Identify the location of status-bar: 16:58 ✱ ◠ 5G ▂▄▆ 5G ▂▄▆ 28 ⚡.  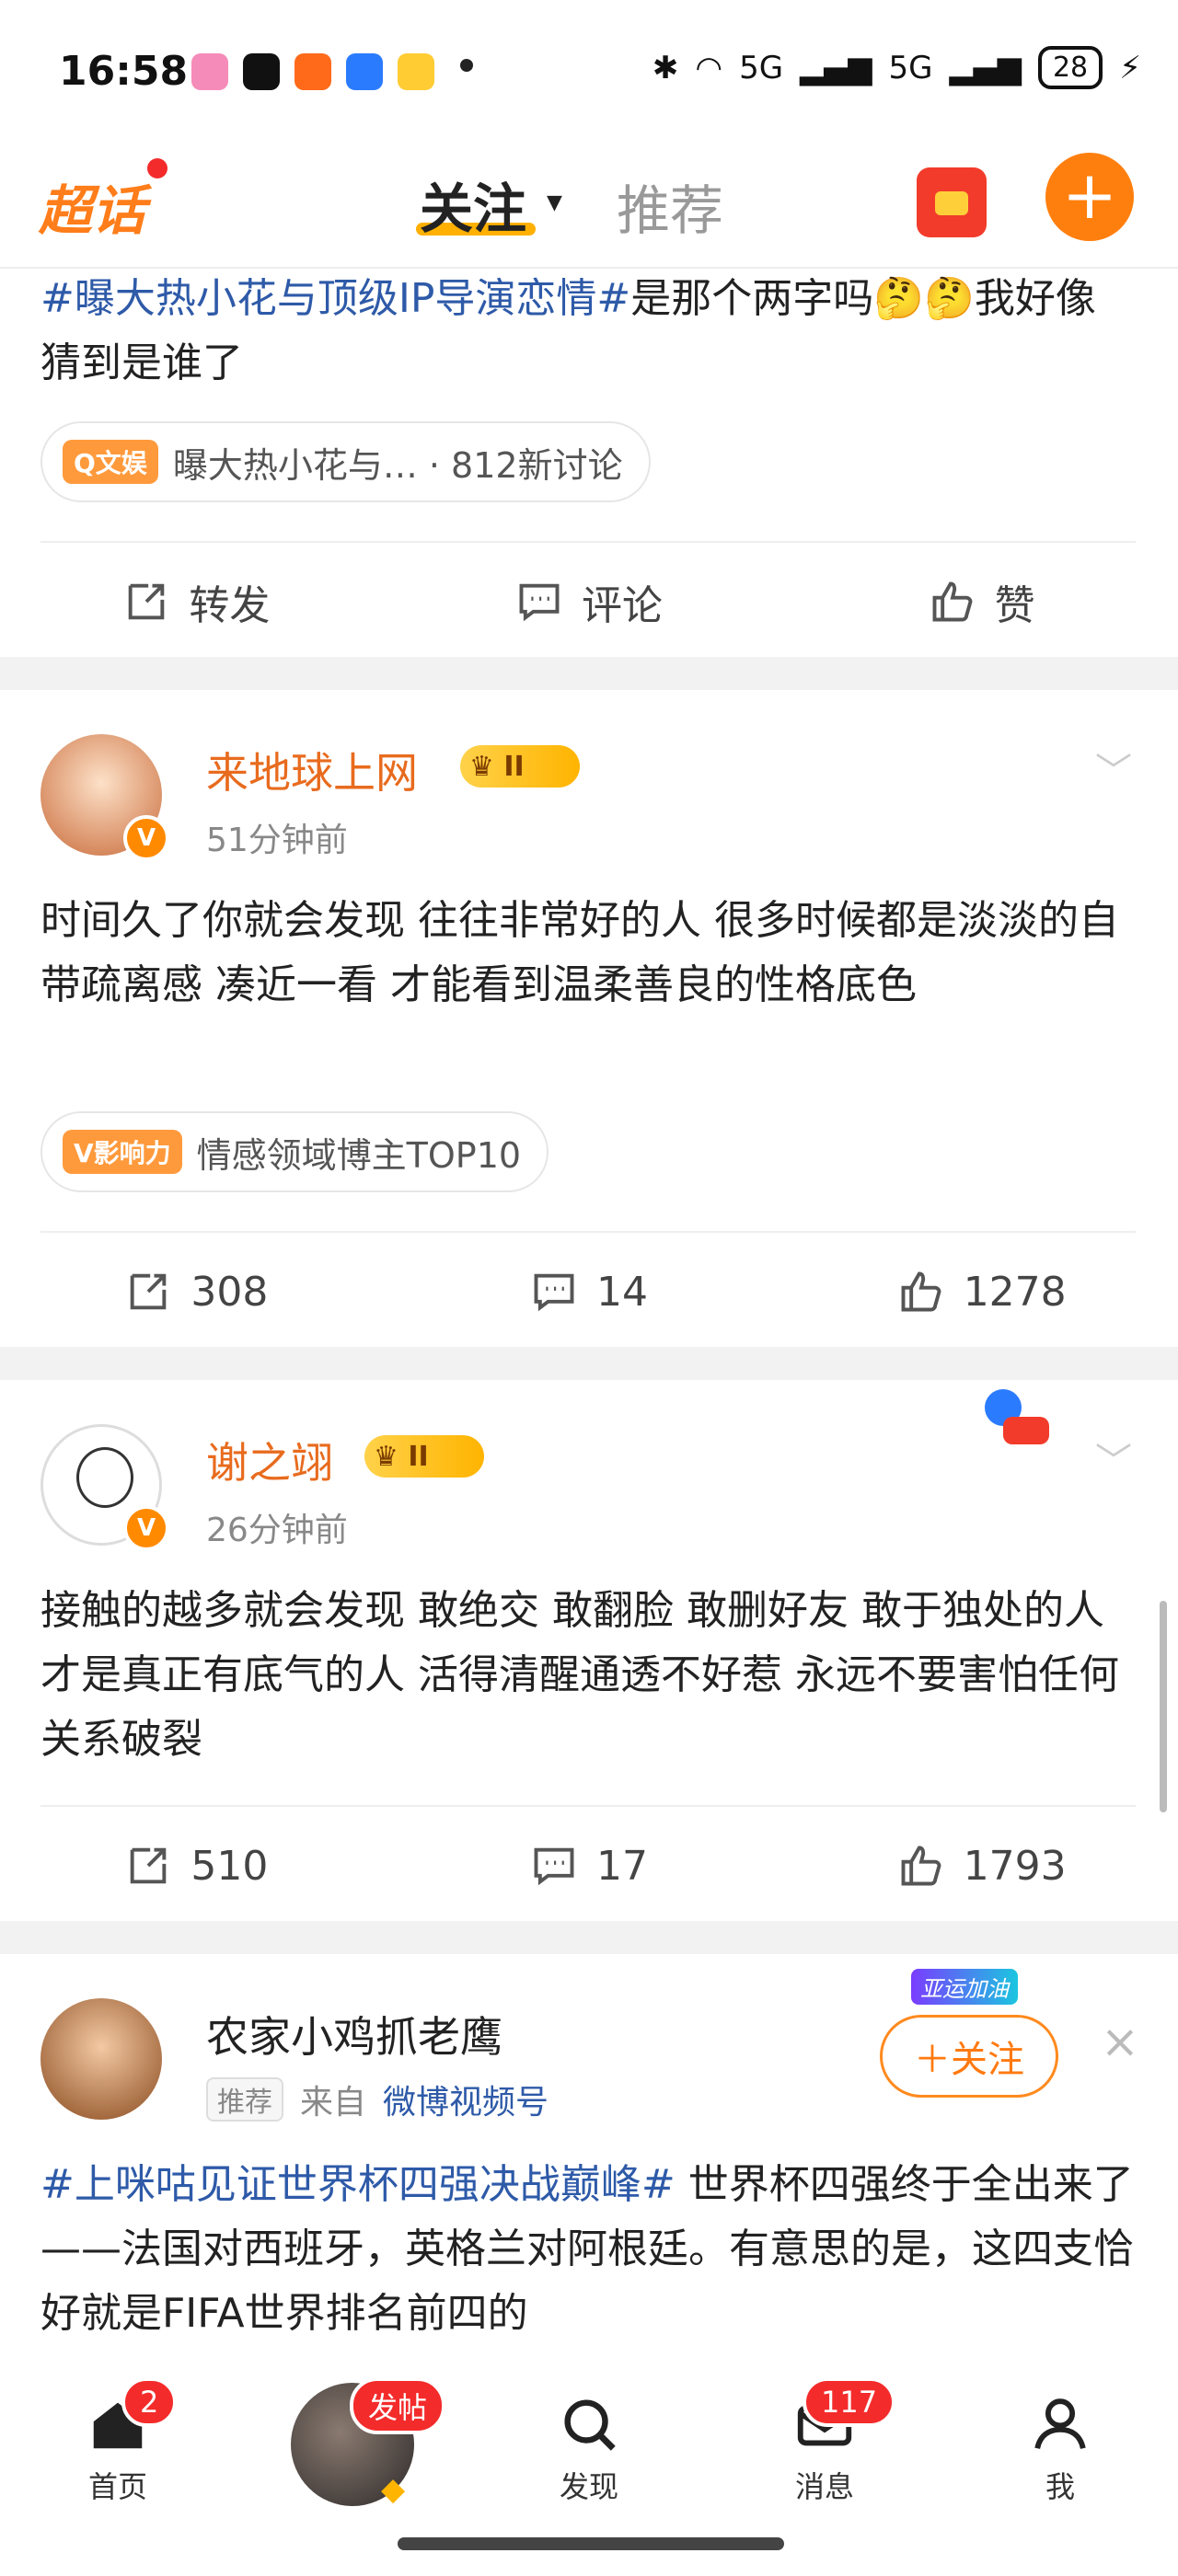
(589, 73).